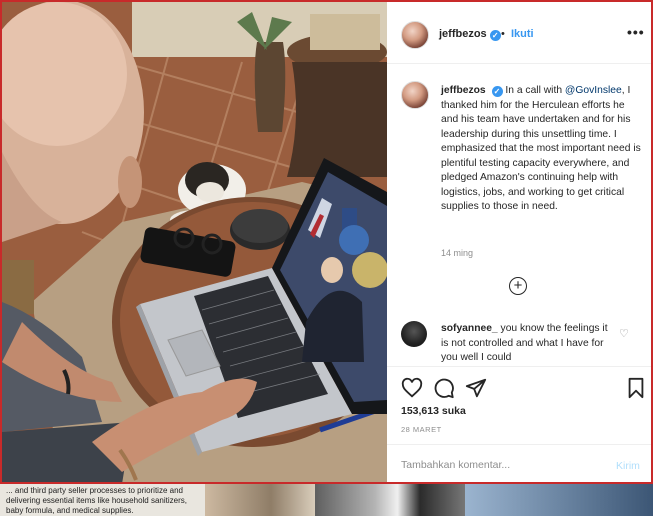 The image size is (653, 516). I want to click on comment-like-icon: ♡, so click(624, 333).